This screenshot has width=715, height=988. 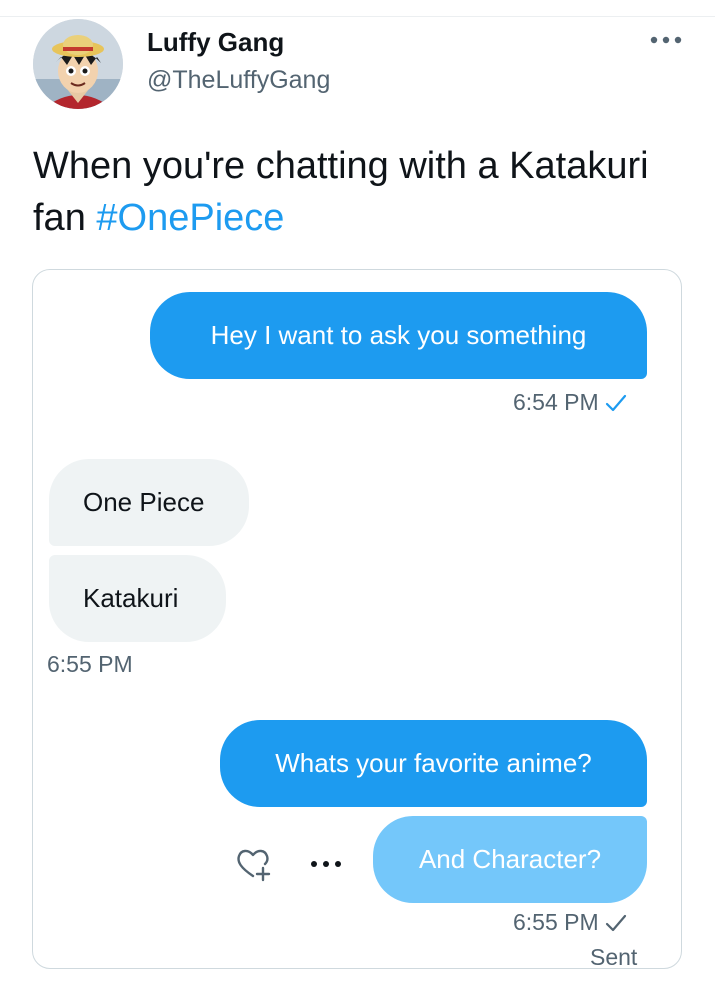 I want to click on message-text: Whats your favorite anime?, so click(x=433, y=763).